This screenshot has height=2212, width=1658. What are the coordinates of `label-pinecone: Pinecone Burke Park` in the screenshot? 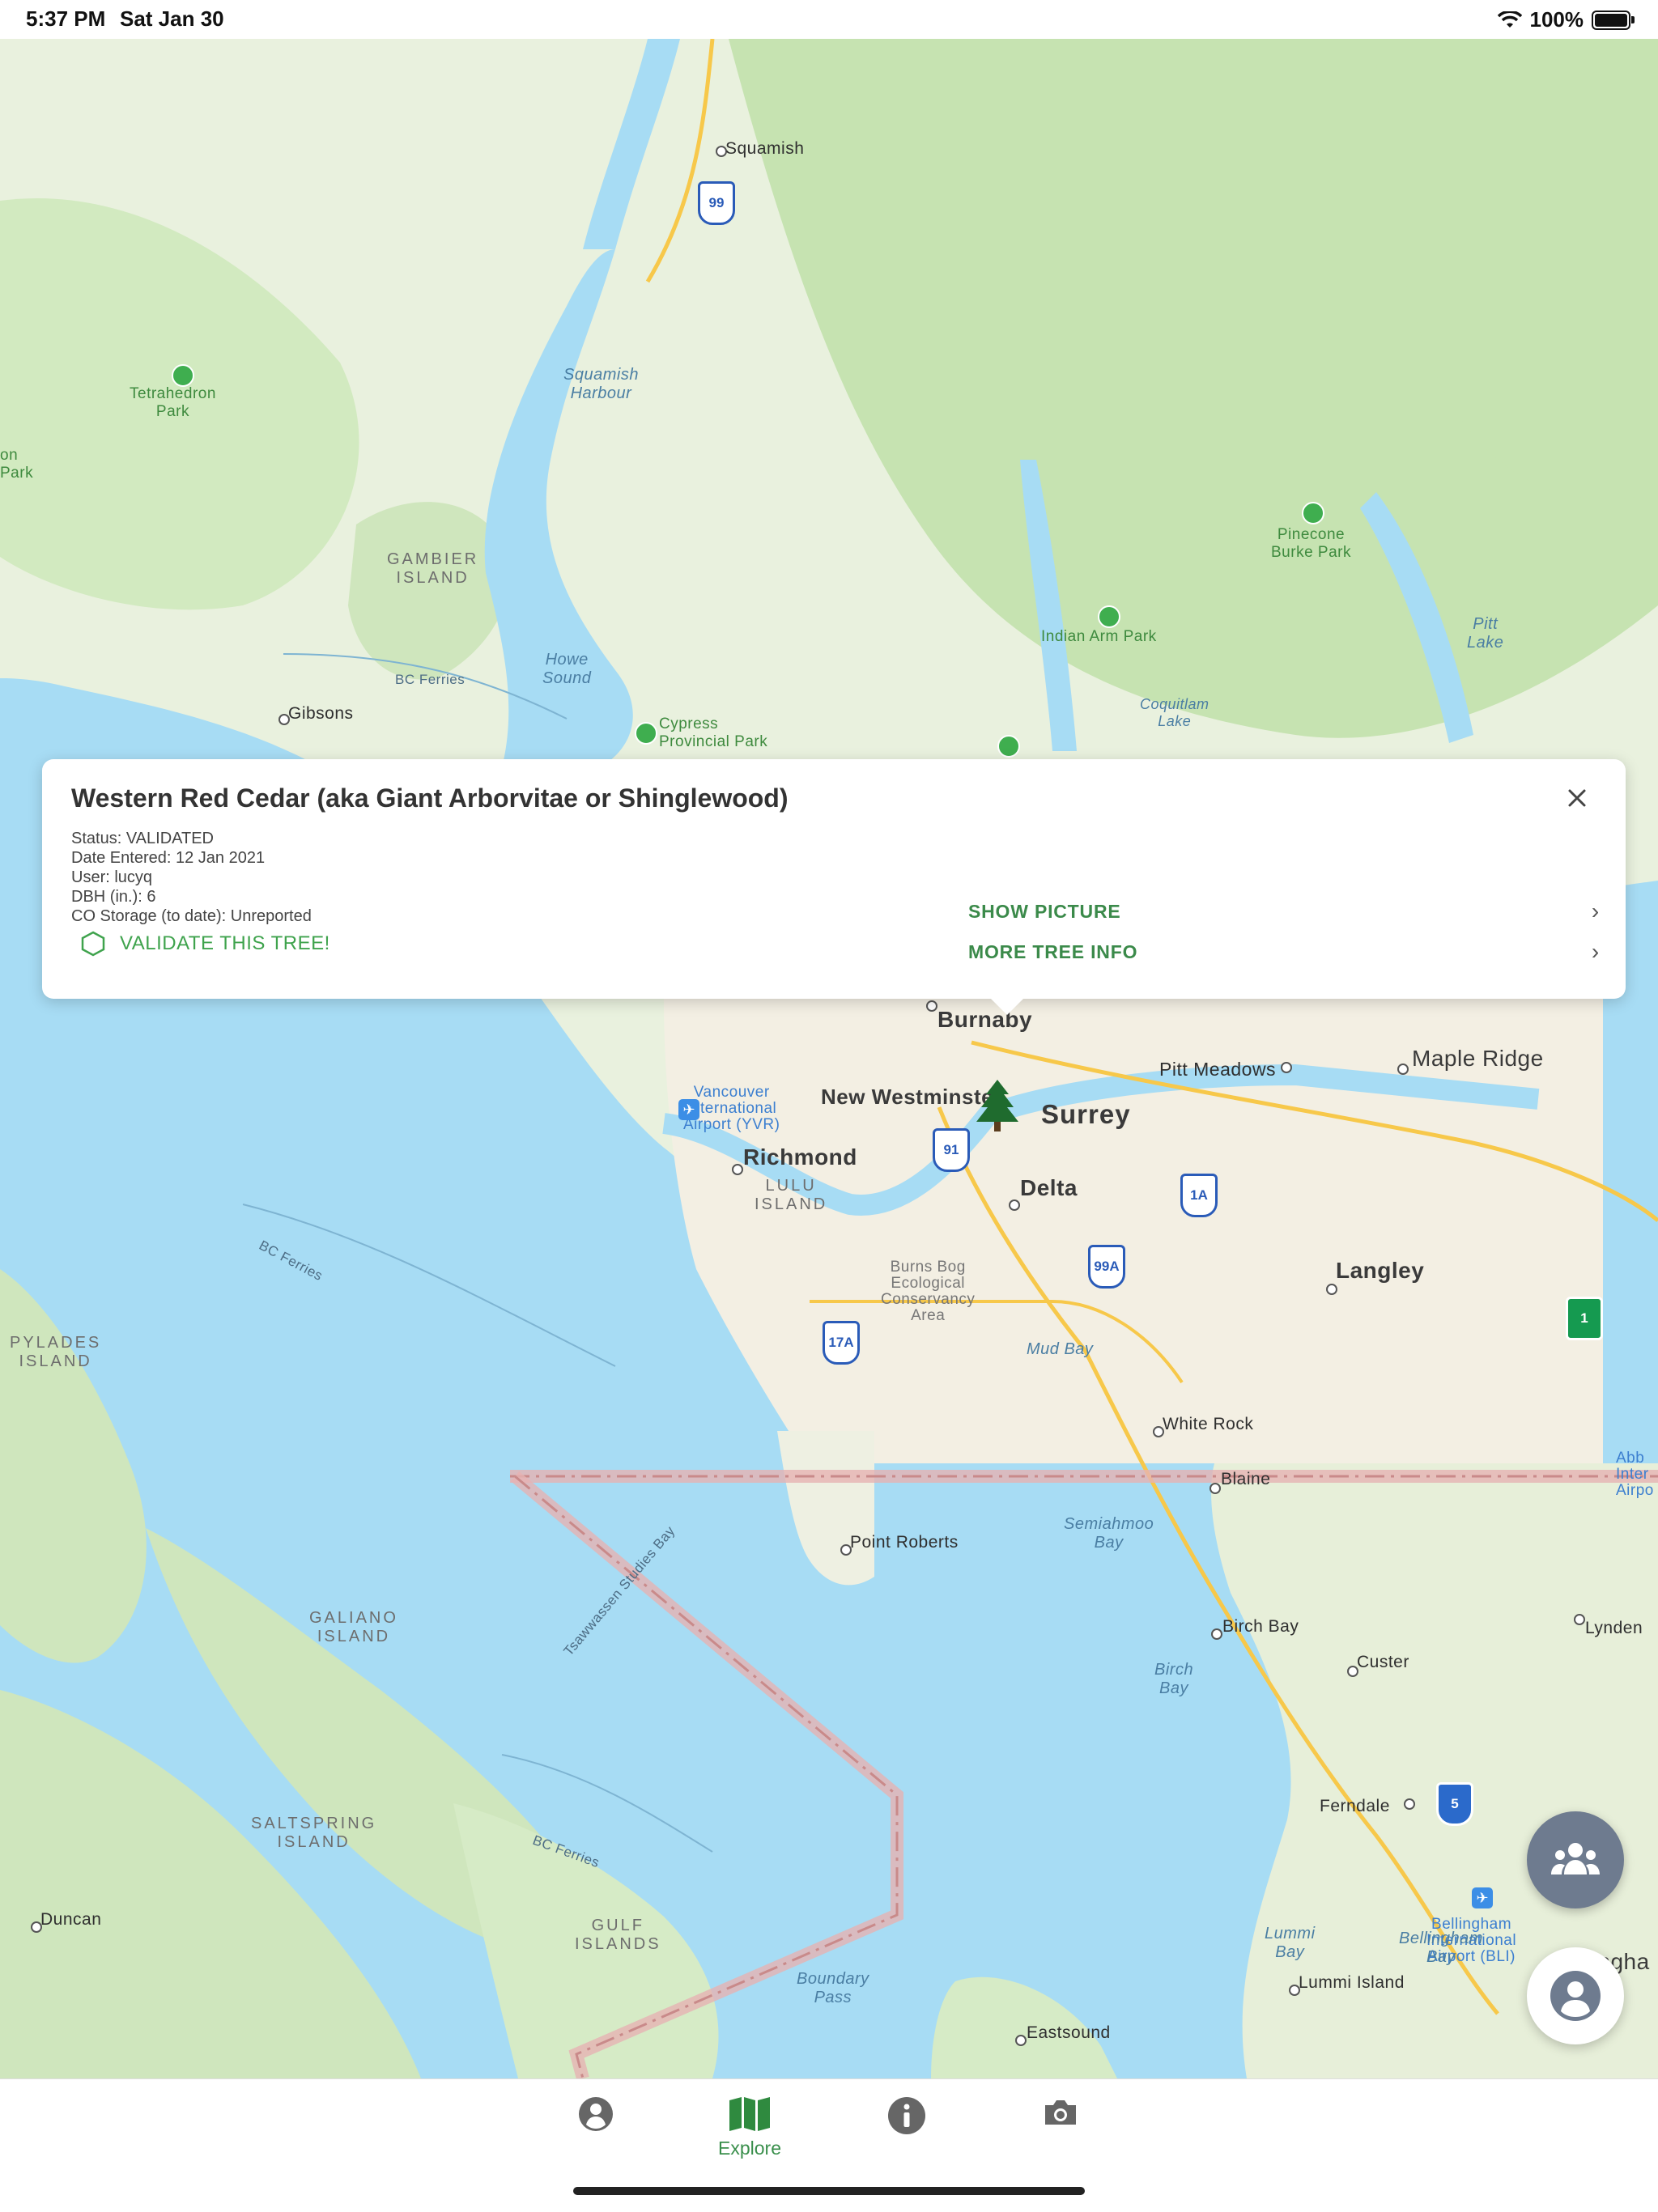 It's located at (1311, 543).